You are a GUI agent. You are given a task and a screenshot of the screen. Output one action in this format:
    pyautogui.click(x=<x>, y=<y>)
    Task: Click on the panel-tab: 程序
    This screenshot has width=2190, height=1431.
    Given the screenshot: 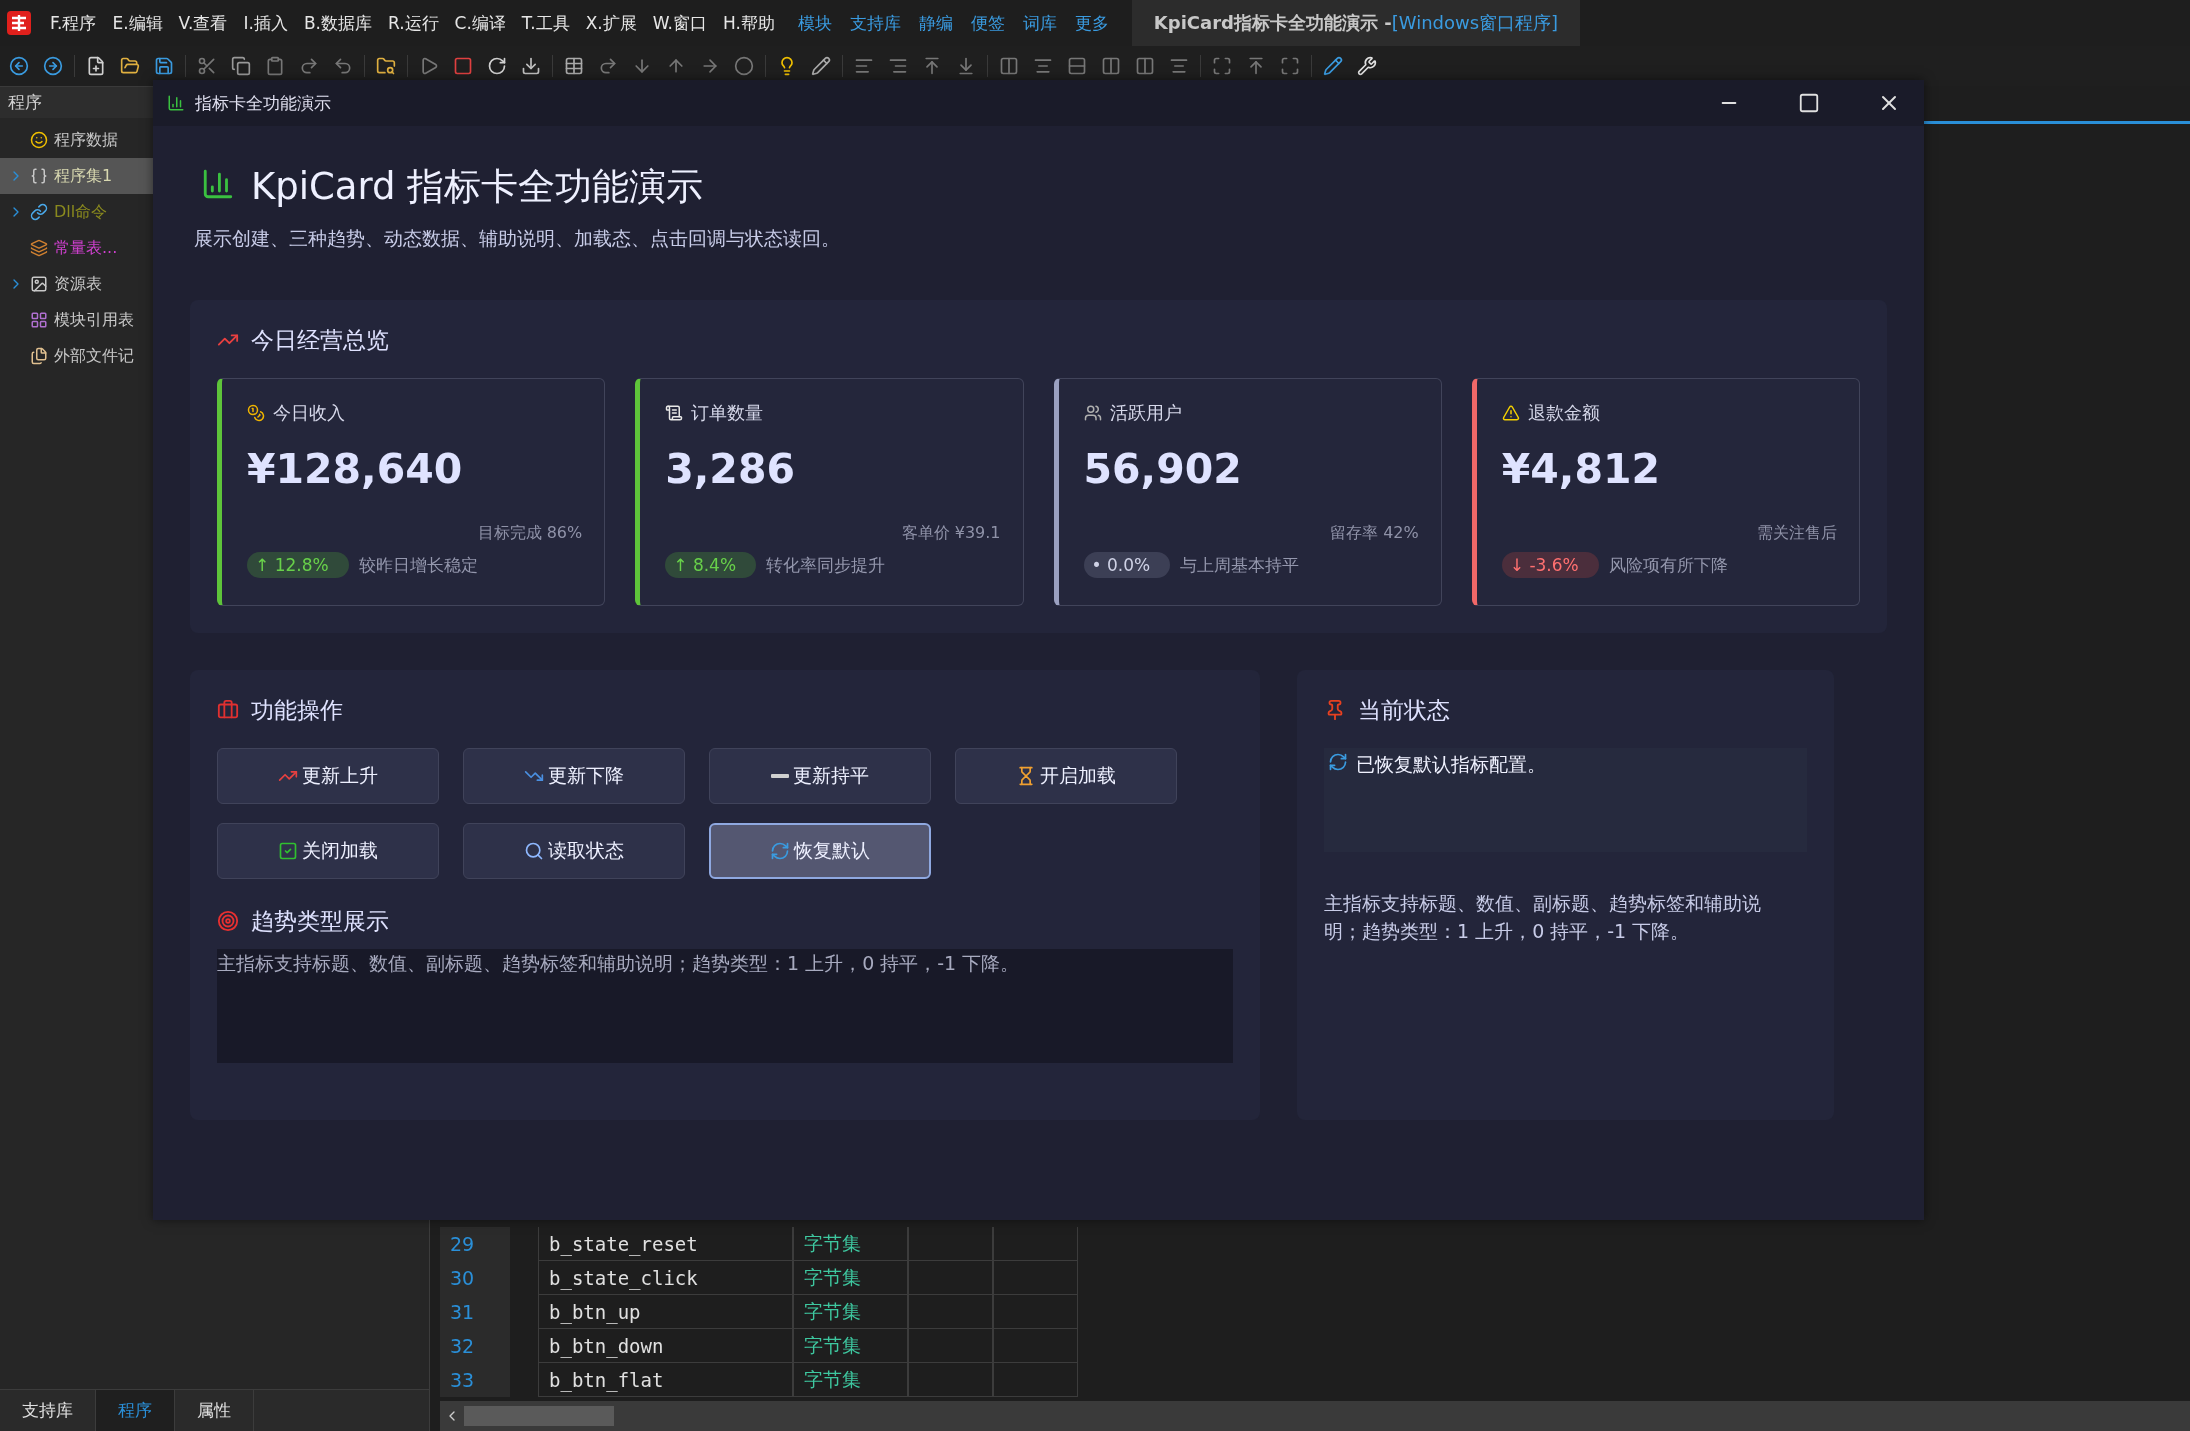 What is the action you would take?
    pyautogui.click(x=135, y=1410)
    